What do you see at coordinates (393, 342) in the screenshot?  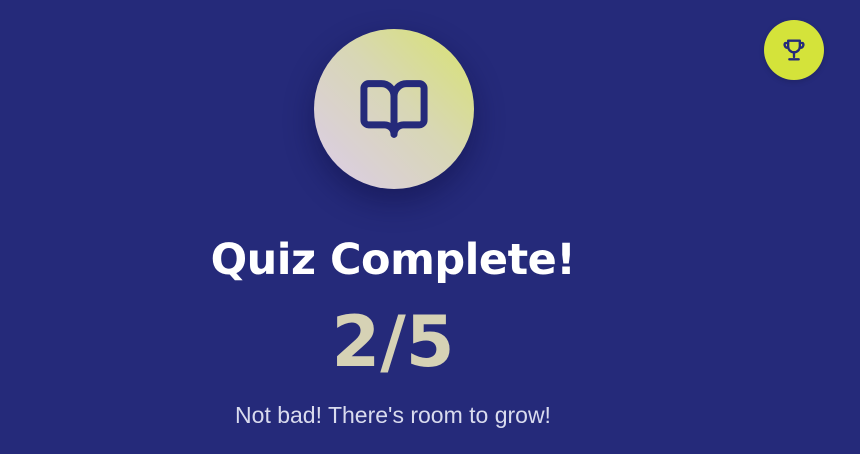 I see `score-display: 2/5` at bounding box center [393, 342].